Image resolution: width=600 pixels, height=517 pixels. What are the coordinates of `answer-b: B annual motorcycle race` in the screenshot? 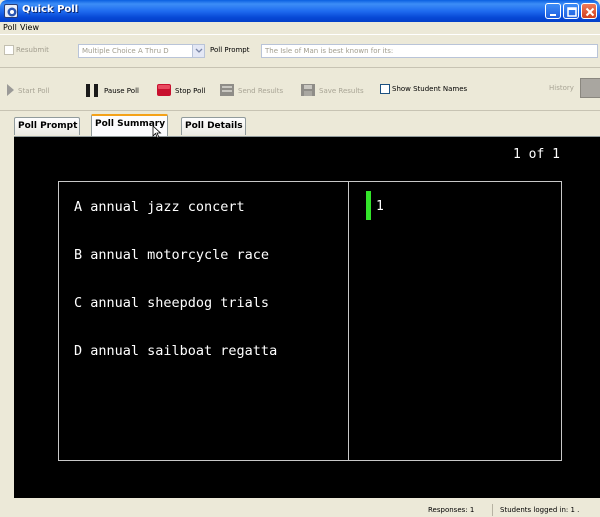 It's located at (172, 255).